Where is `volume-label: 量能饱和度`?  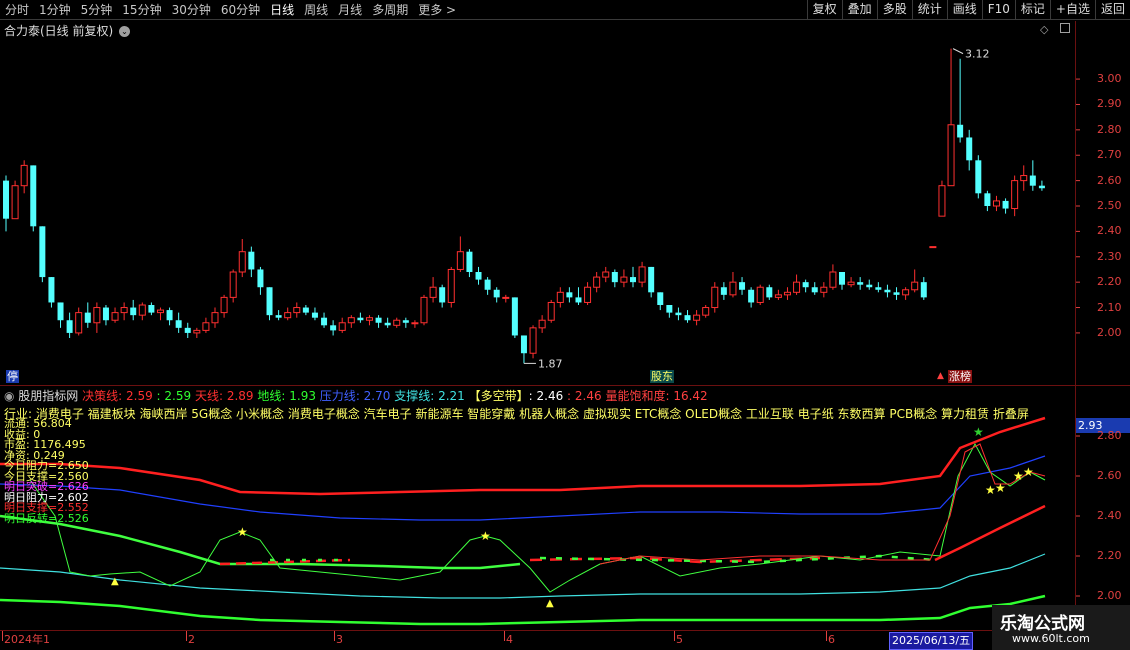
volume-label: 量能饱和度 is located at coordinates (635, 396).